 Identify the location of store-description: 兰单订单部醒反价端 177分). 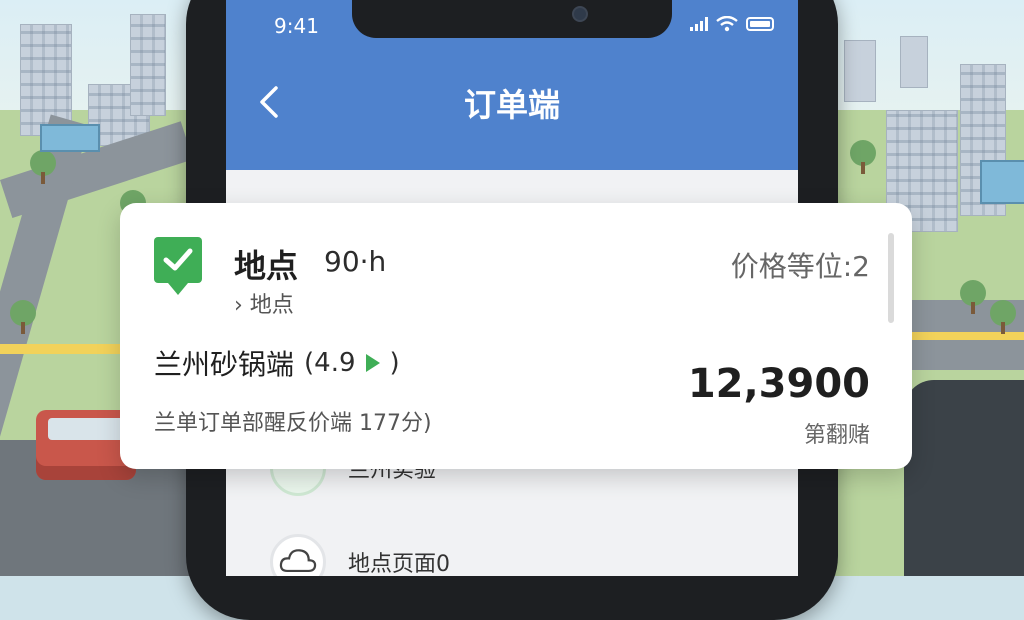
(293, 423).